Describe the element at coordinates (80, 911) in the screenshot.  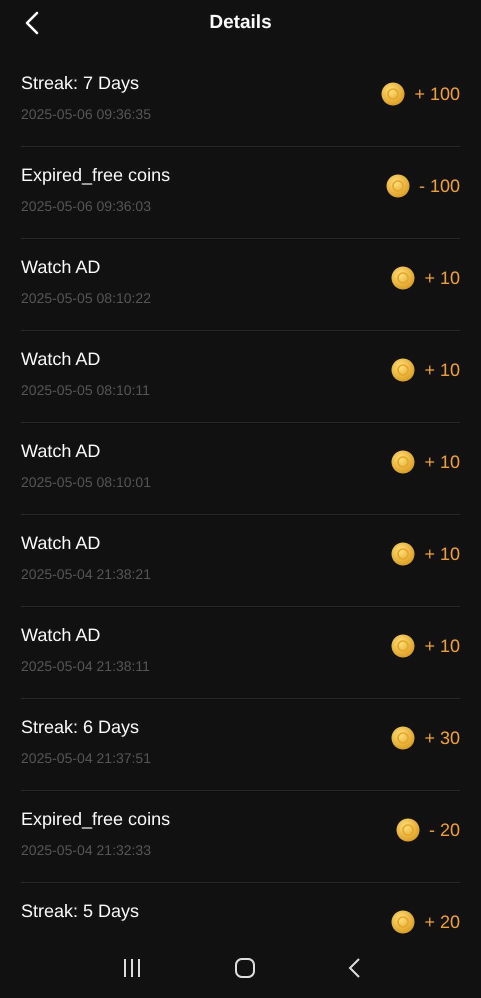
I see `record-title: Streak: 5 Days` at that location.